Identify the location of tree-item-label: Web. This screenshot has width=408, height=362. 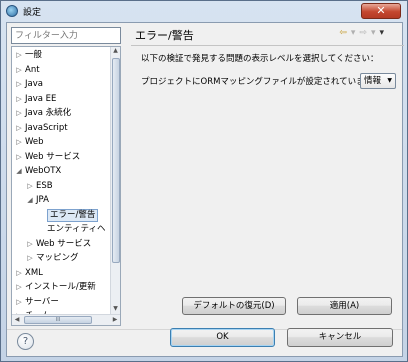
(34, 142).